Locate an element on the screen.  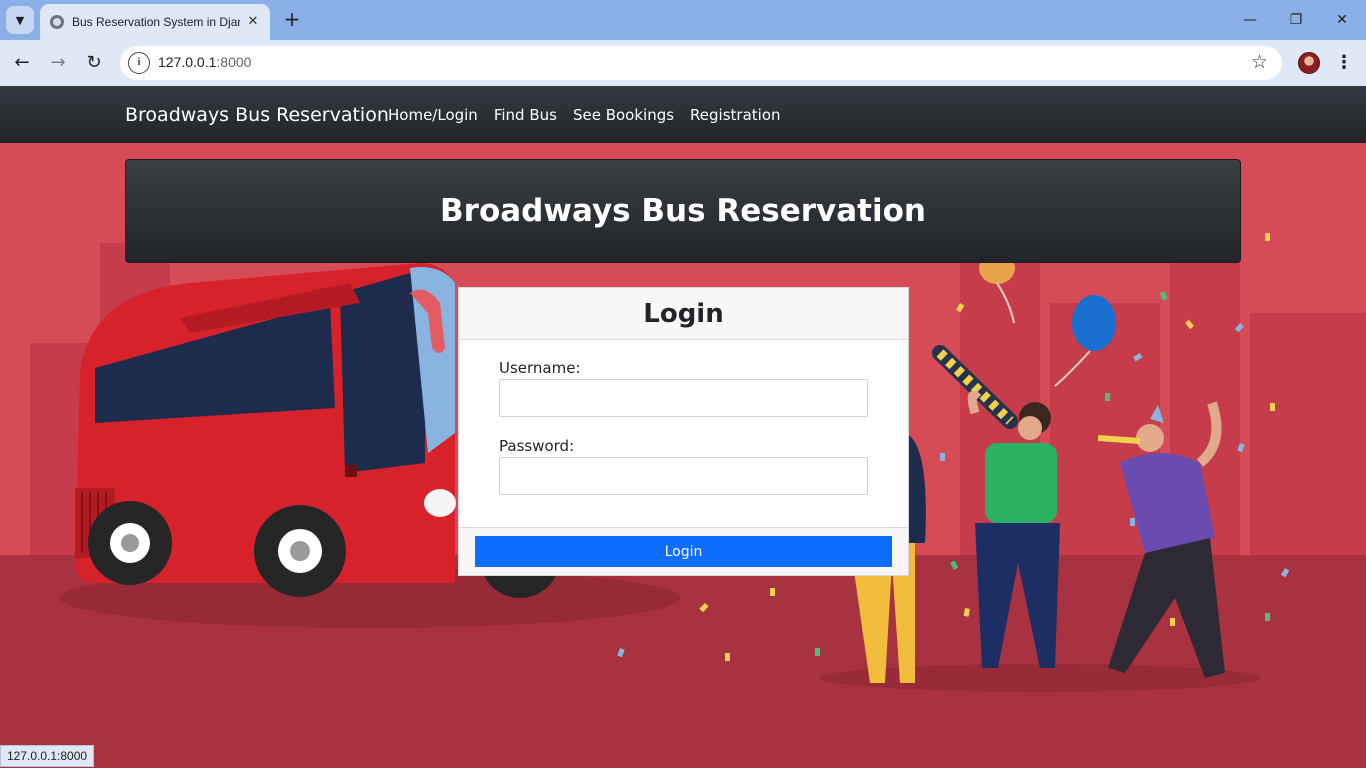
nav-link-home-login: Home/Login is located at coordinates (433, 115).